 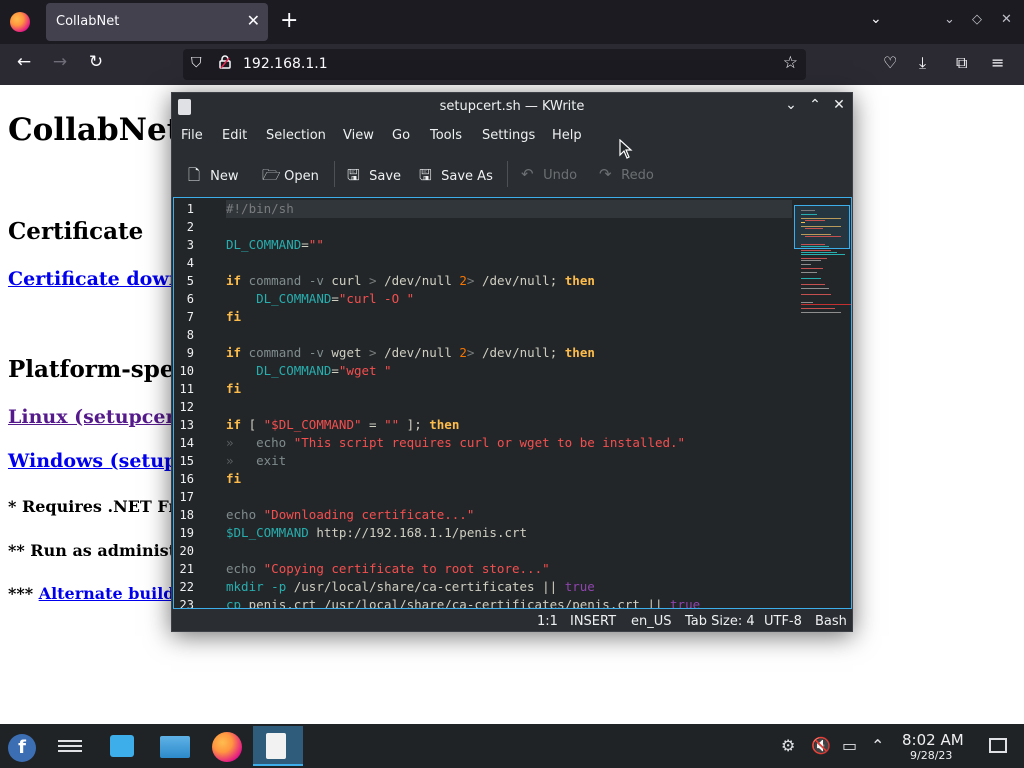 What do you see at coordinates (294, 370) in the screenshot?
I see `code-token: DL_COMMAND` at bounding box center [294, 370].